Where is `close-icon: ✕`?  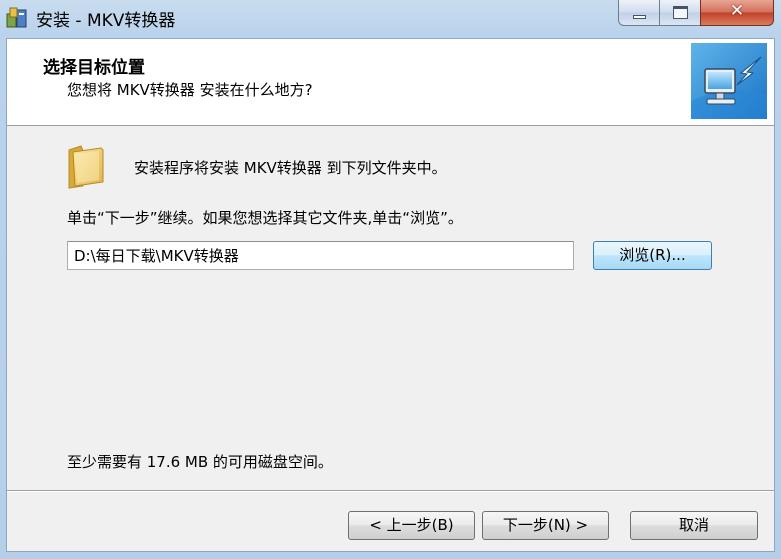
close-icon: ✕ is located at coordinates (737, 11).